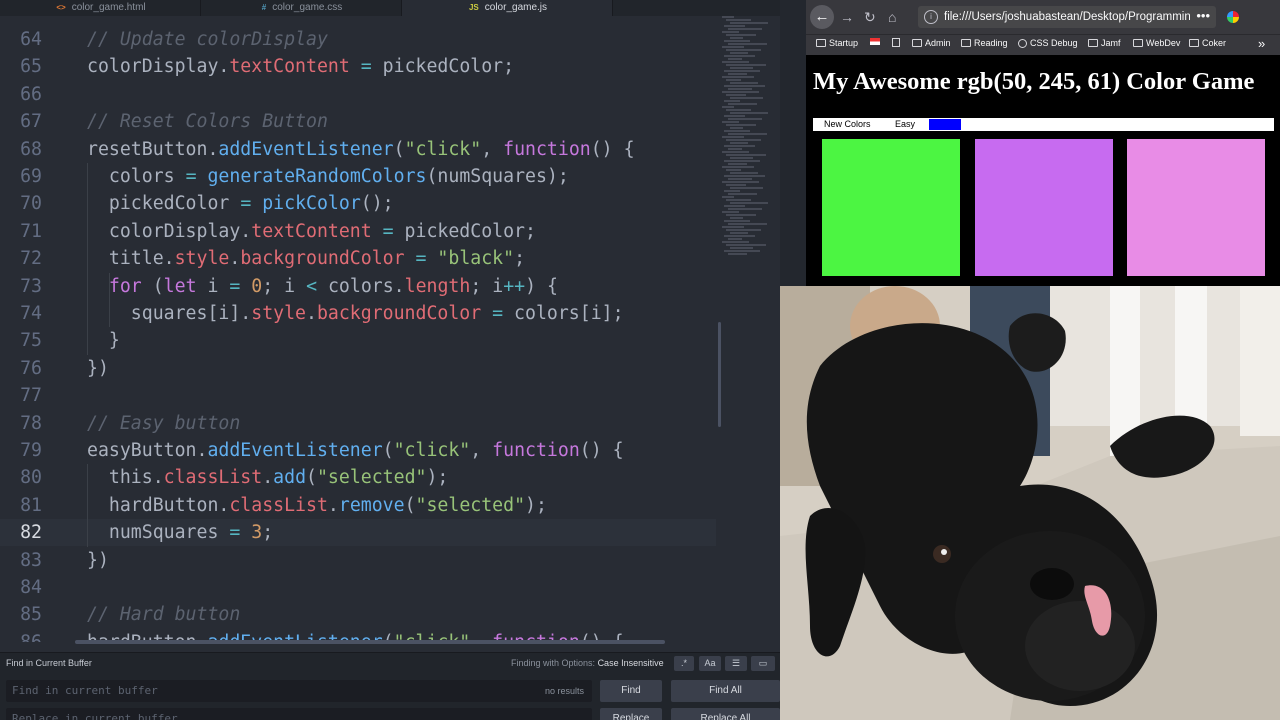 This screenshot has width=1280, height=720. Describe the element at coordinates (984, 43) in the screenshot. I see `bookmark-reading: Reading` at that location.